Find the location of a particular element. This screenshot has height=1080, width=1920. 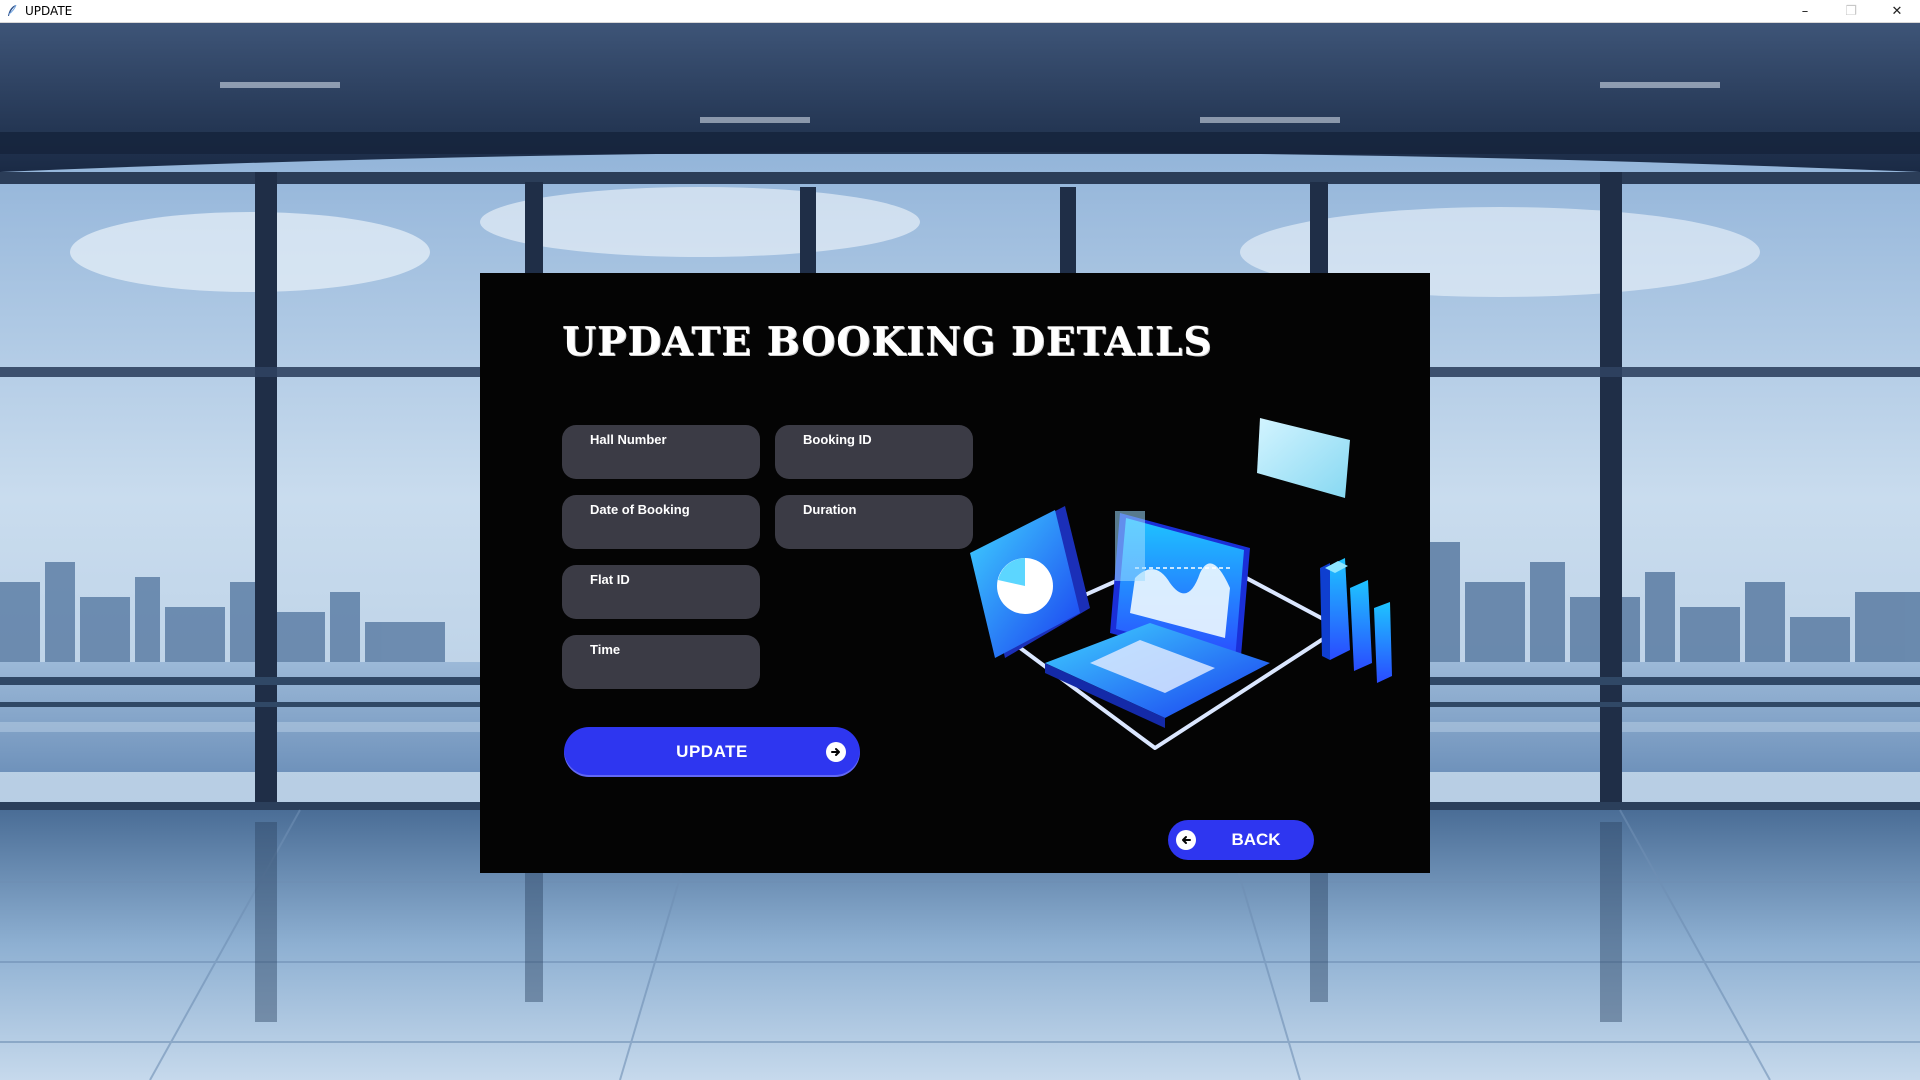

time-field: Time is located at coordinates (661, 662).